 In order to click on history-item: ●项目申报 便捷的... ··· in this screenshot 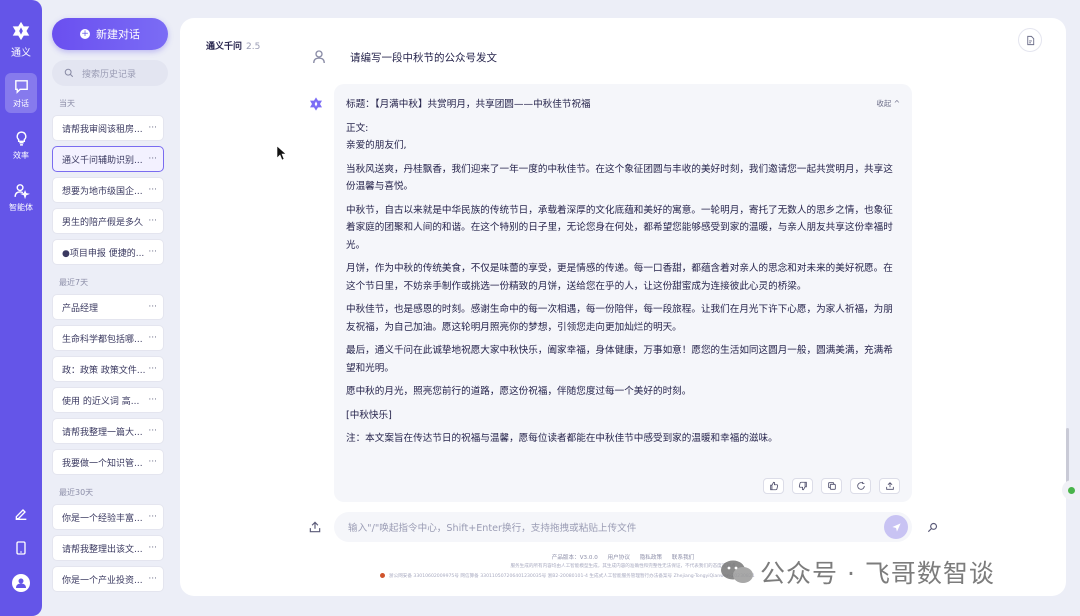, I will do `click(108, 252)`.